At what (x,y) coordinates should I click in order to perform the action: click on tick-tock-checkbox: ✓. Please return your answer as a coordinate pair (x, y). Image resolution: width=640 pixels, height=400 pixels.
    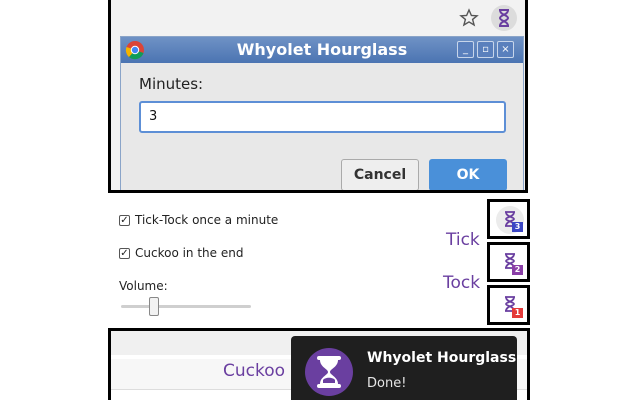
    Looking at the image, I should click on (124, 220).